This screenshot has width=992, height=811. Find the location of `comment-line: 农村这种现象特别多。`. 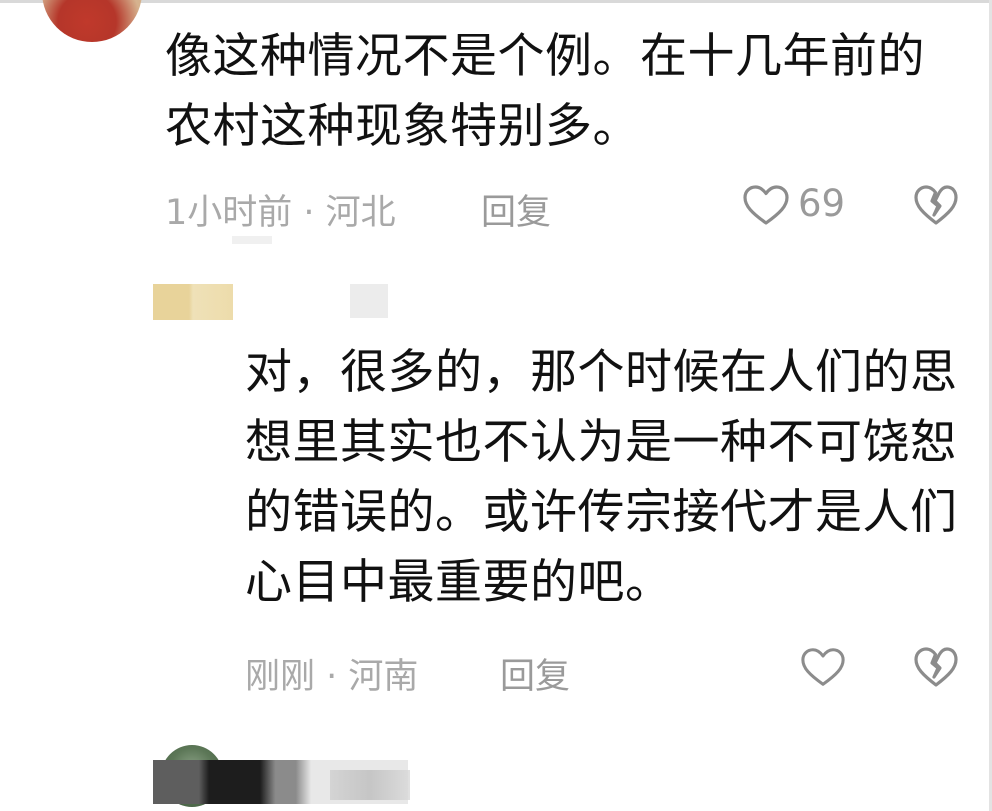

comment-line: 农村这种现象特别多。 is located at coordinates (402, 126).